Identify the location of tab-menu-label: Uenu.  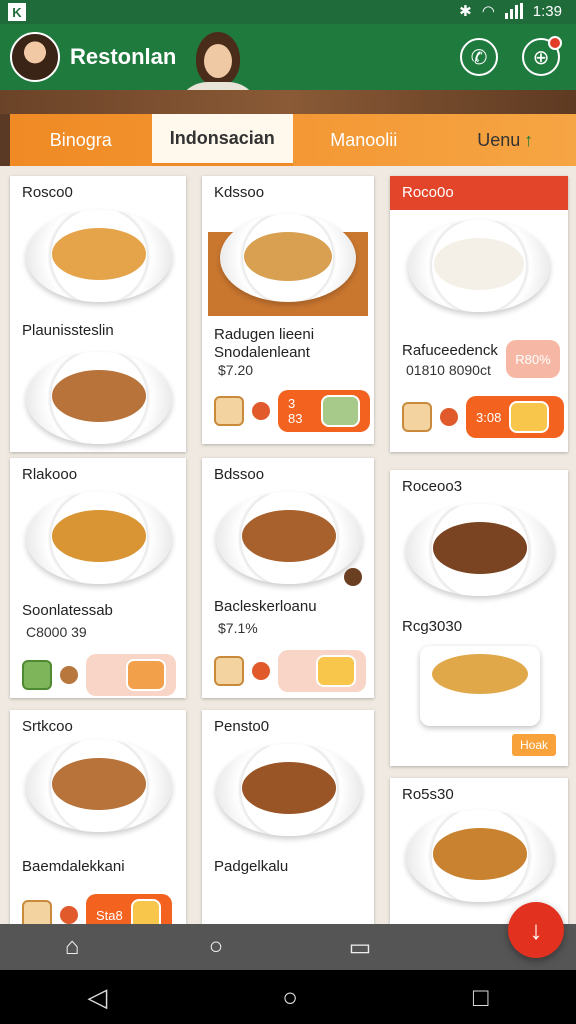
(499, 139).